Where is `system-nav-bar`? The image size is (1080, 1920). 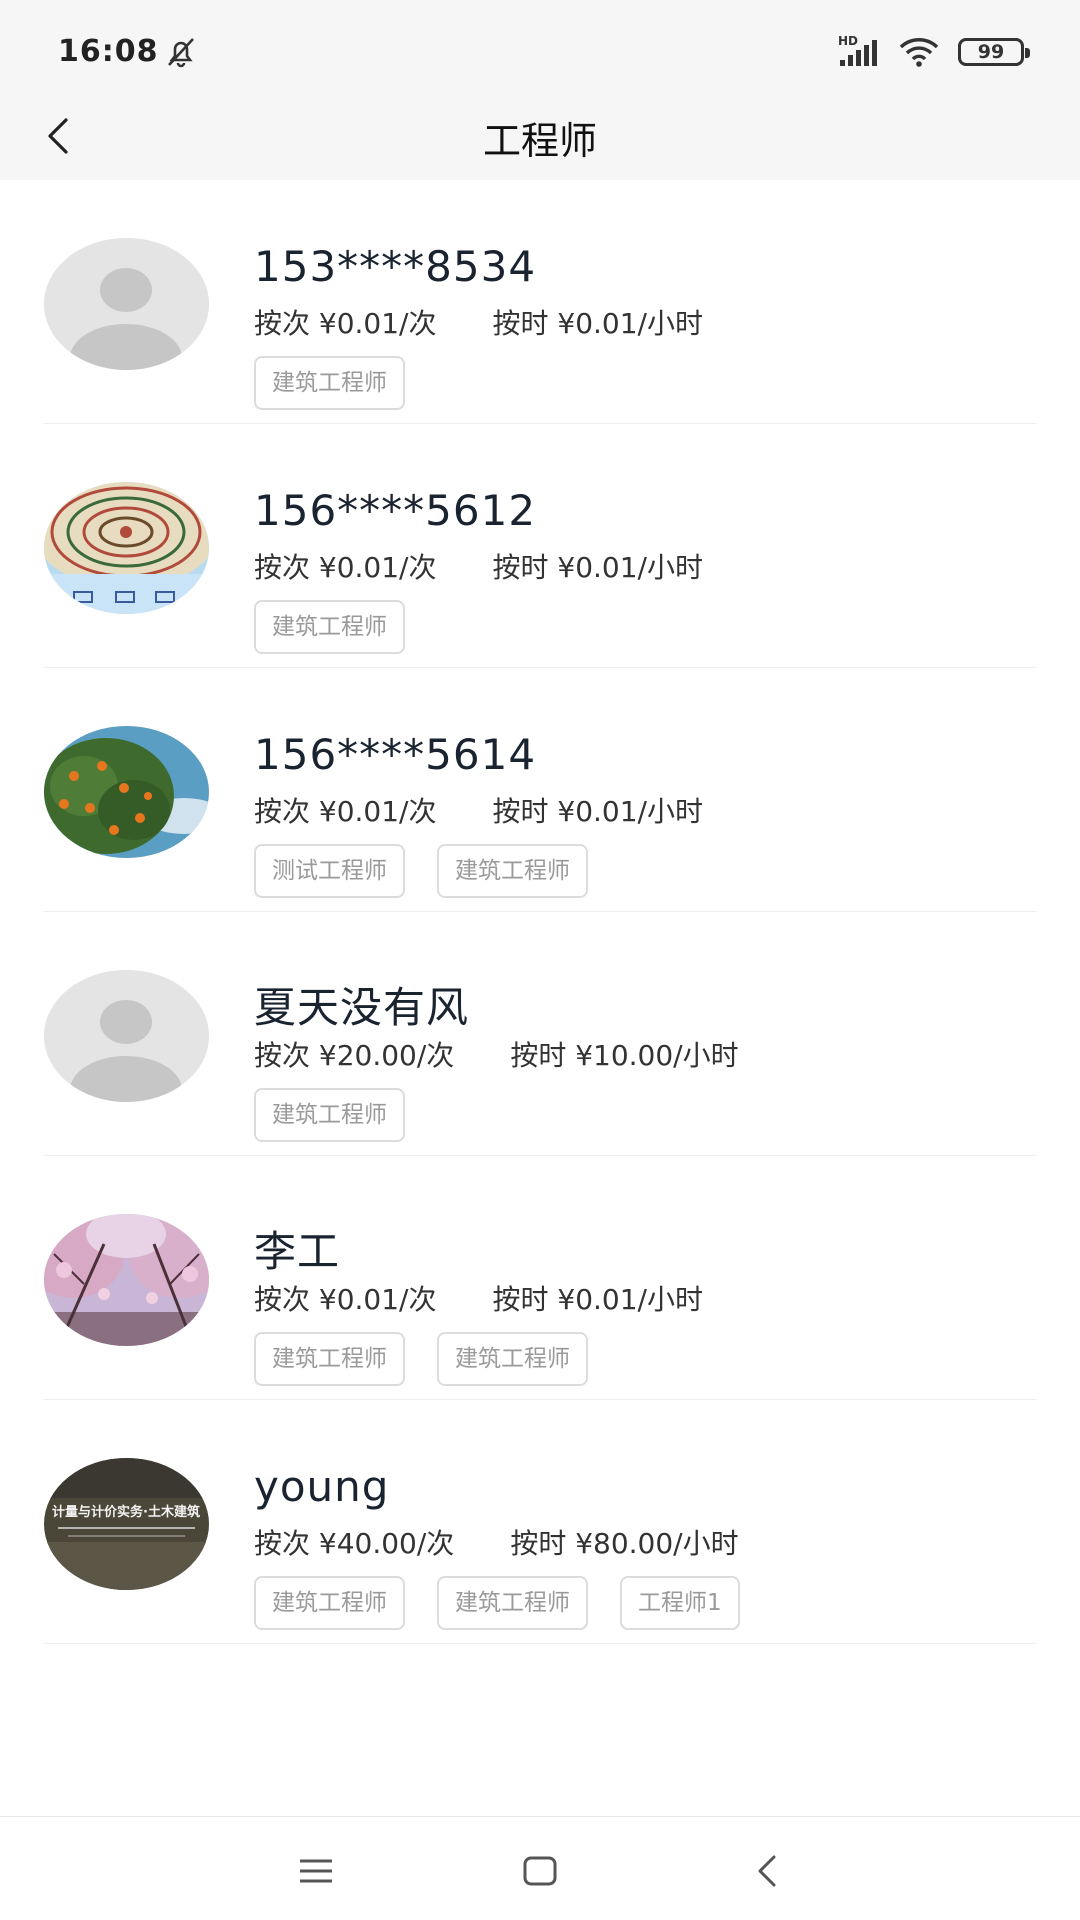 system-nav-bar is located at coordinates (540, 1868).